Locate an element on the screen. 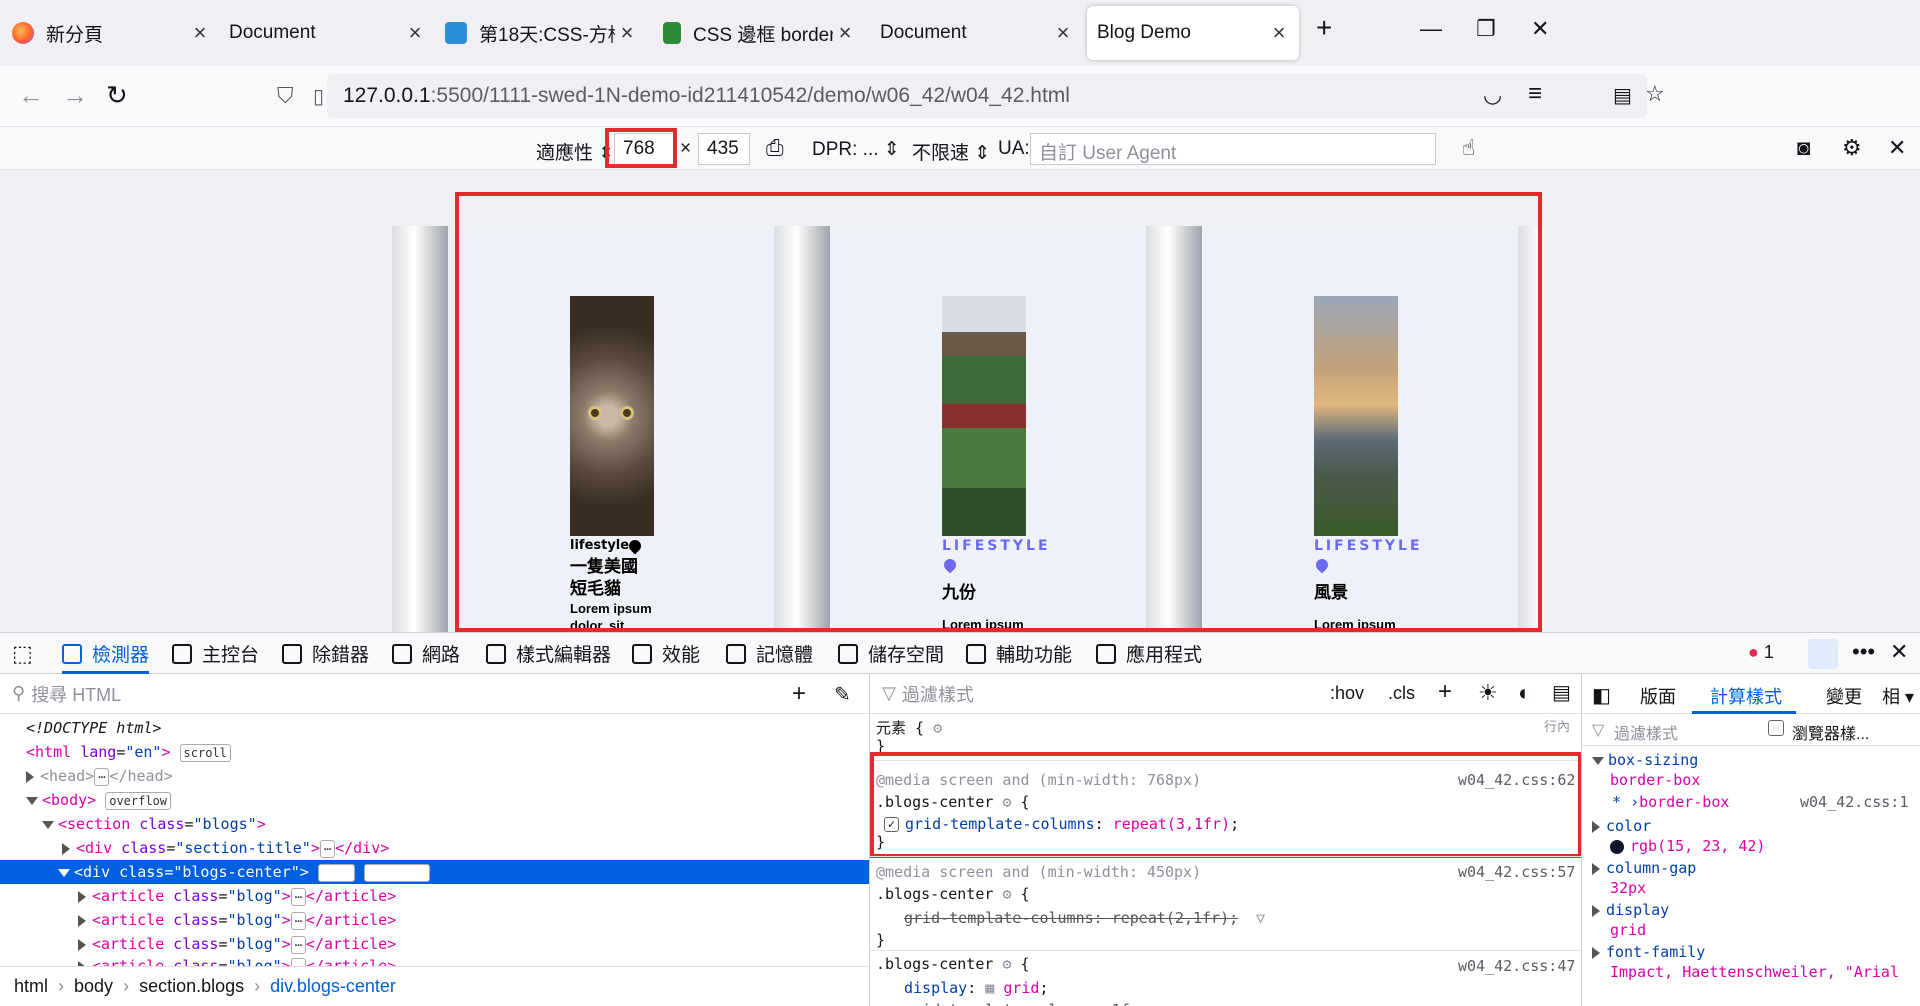 The image size is (1920, 1006). breadcrumb-item: body is located at coordinates (93, 986).